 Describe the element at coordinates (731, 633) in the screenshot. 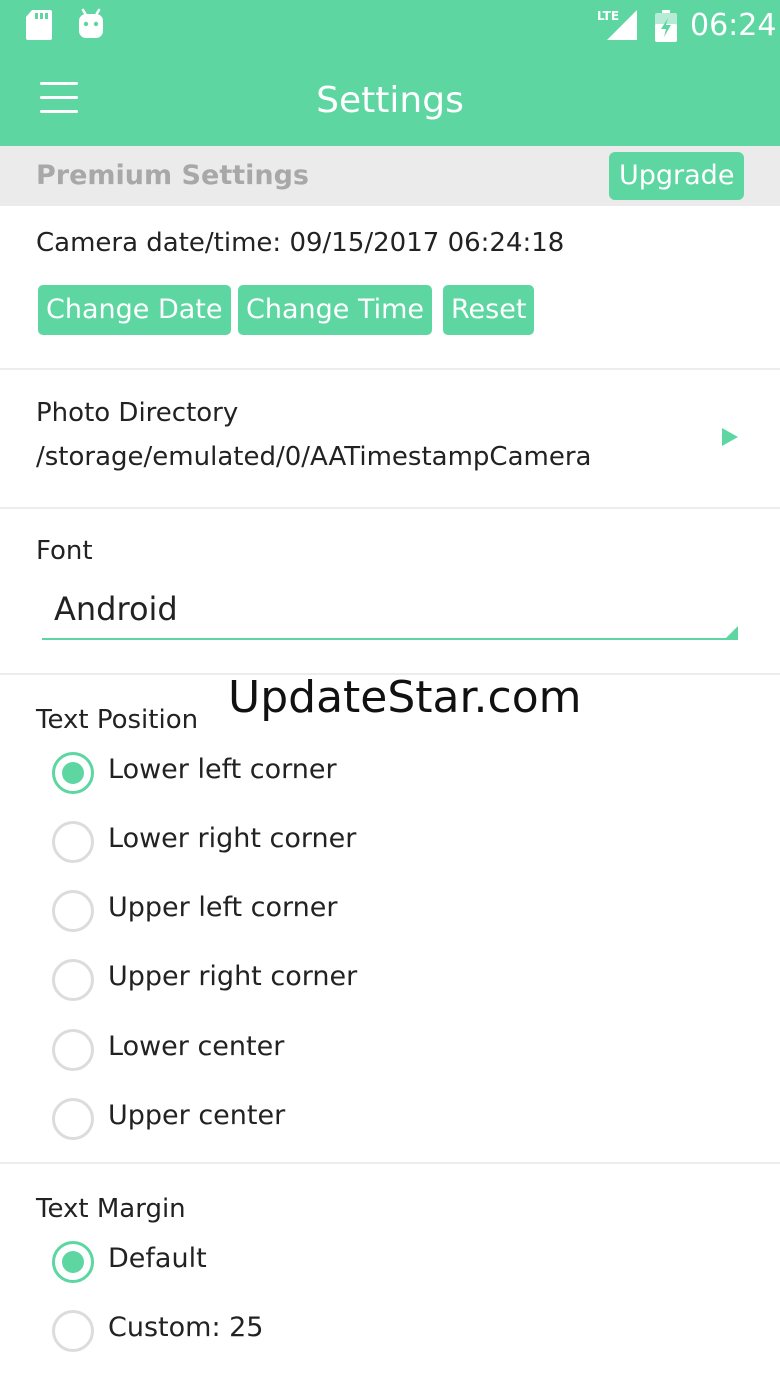

I see `dropdown-corner-icon` at that location.